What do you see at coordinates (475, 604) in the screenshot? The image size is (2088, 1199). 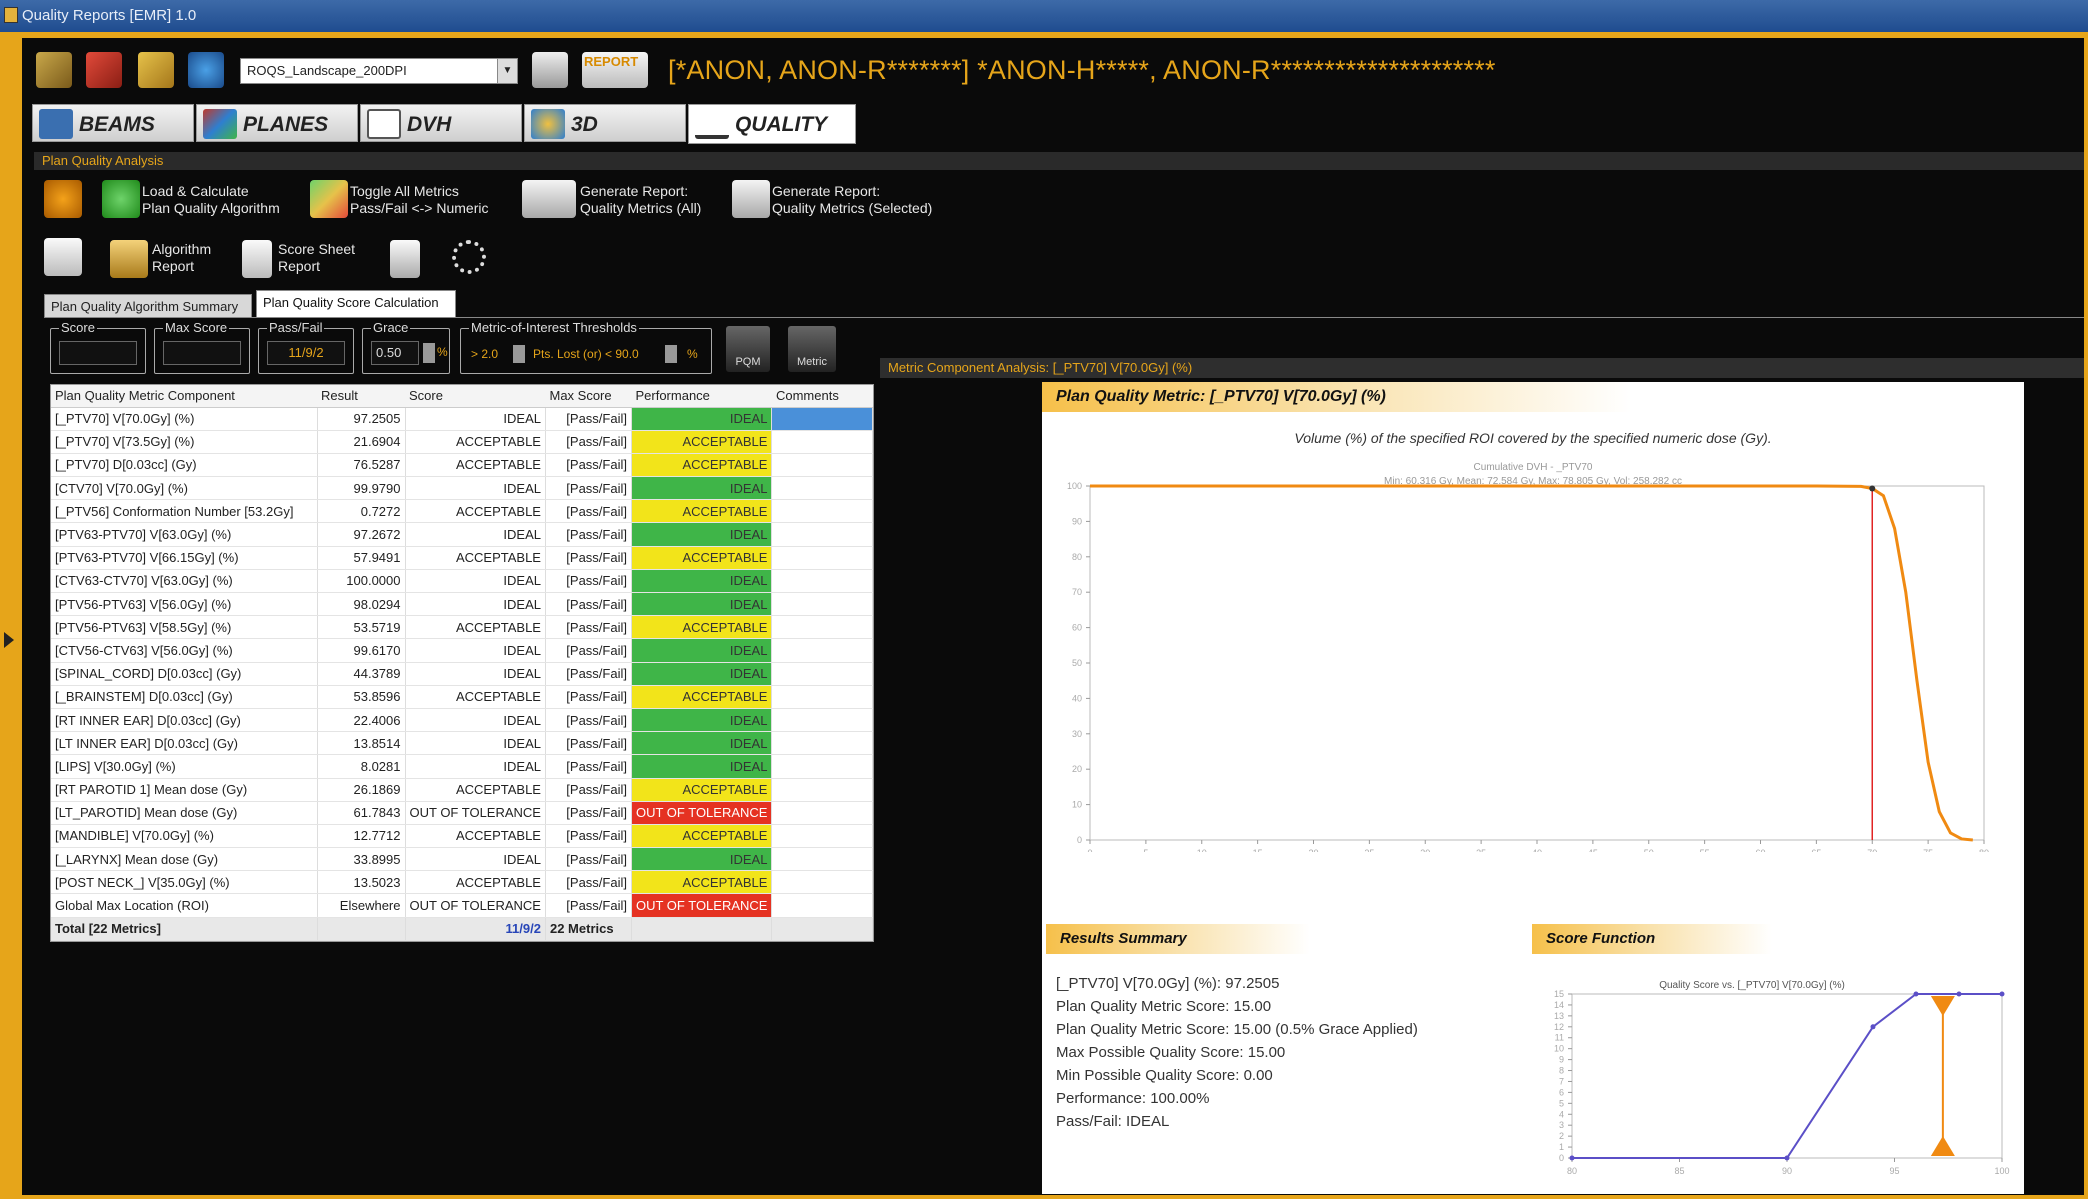 I see `cell-score: IDEAL` at bounding box center [475, 604].